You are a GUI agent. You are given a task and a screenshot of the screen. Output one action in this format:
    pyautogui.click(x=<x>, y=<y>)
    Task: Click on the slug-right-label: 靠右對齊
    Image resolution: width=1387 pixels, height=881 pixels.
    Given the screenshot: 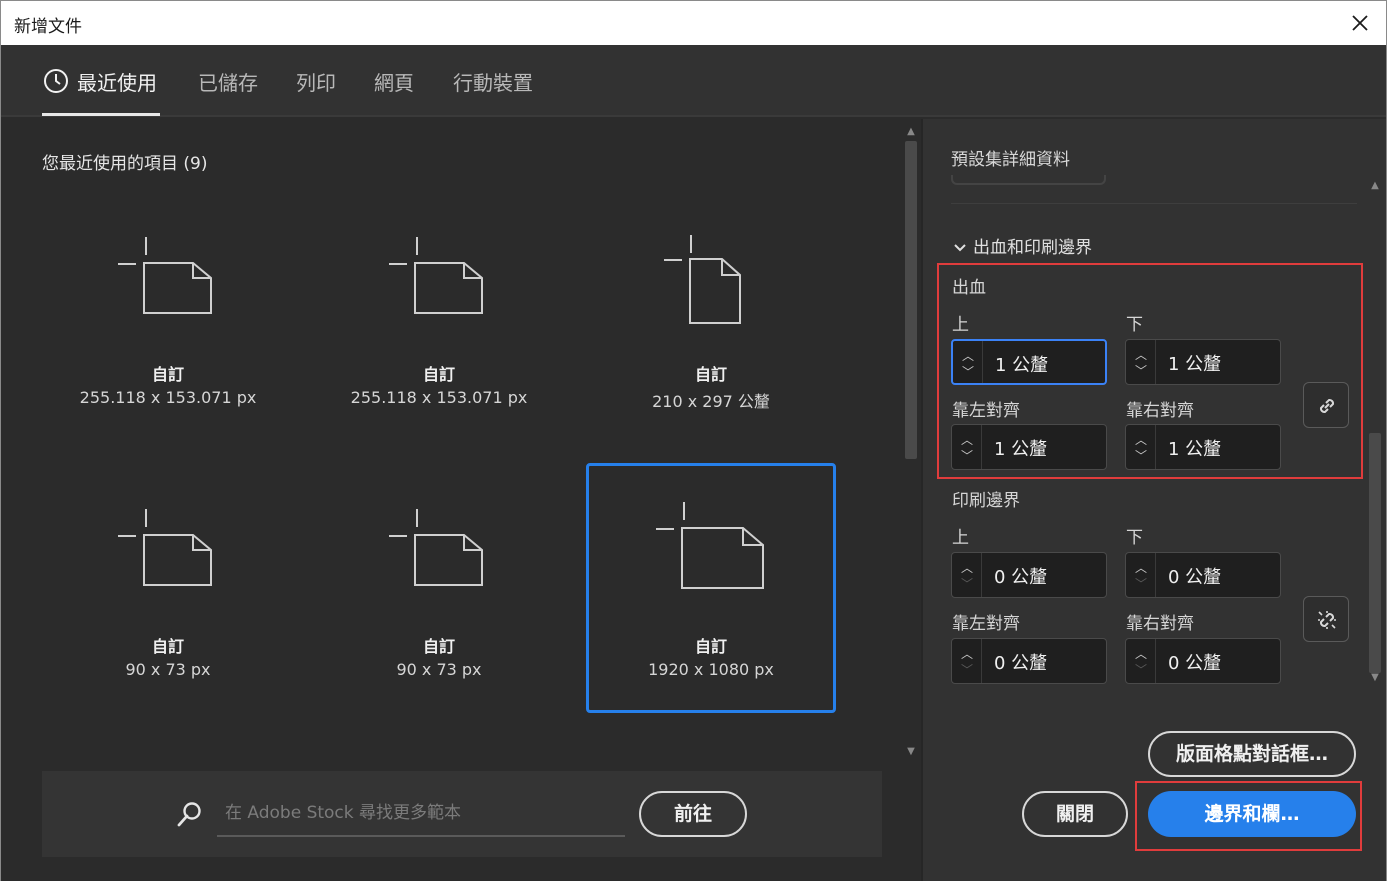 What is the action you would take?
    pyautogui.click(x=1160, y=624)
    